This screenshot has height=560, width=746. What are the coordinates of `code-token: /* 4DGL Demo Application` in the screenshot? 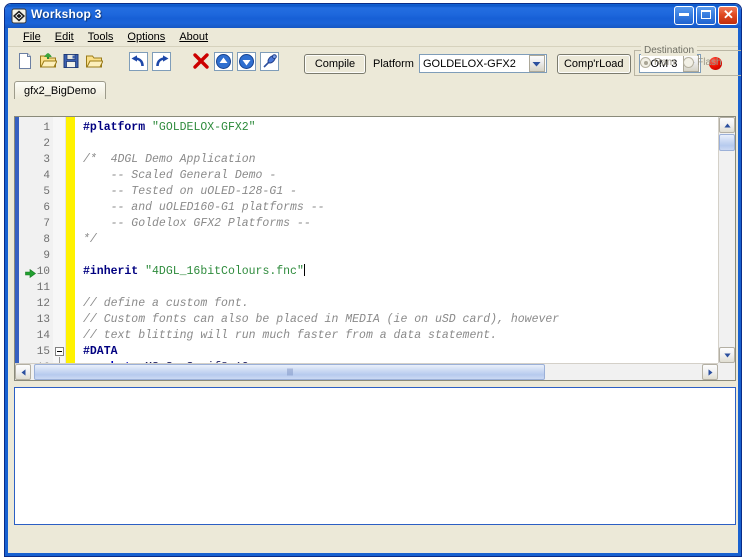 It's located at (169, 159).